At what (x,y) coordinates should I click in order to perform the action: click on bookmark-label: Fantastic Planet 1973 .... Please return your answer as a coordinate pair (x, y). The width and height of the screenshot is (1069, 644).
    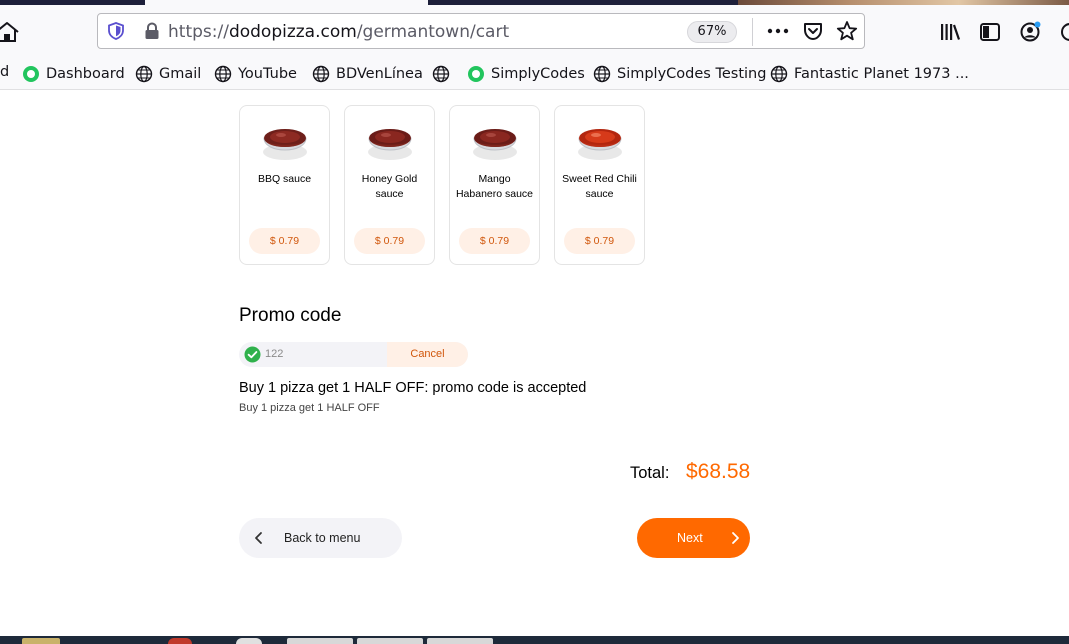
    Looking at the image, I should click on (881, 74).